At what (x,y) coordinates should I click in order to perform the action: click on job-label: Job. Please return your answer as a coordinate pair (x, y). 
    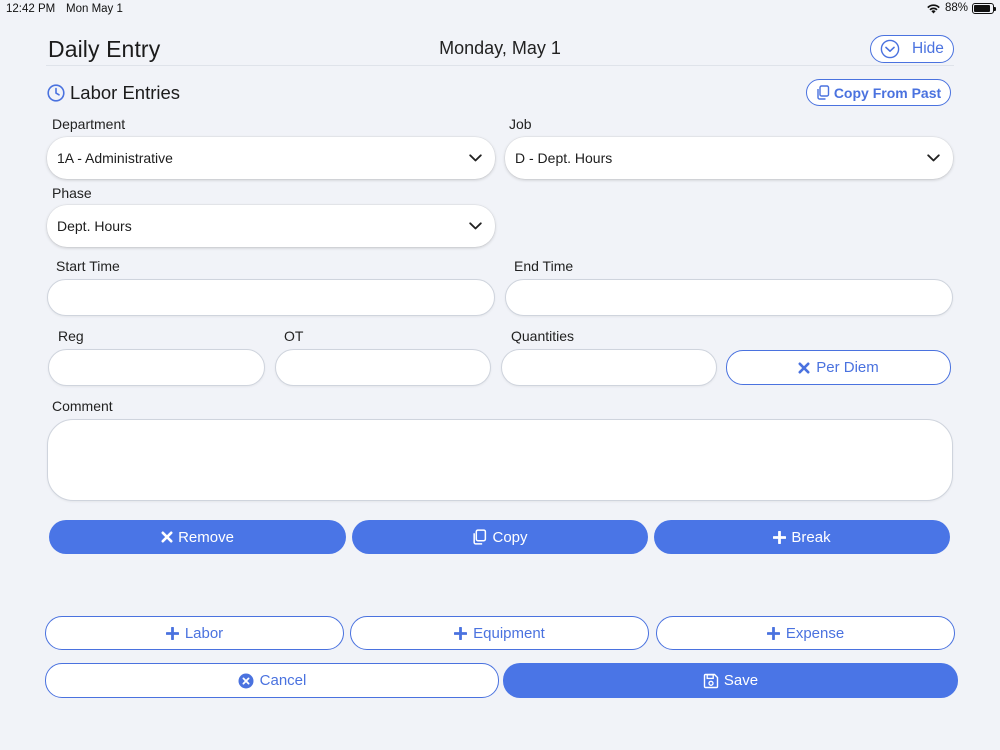
    Looking at the image, I should click on (520, 124).